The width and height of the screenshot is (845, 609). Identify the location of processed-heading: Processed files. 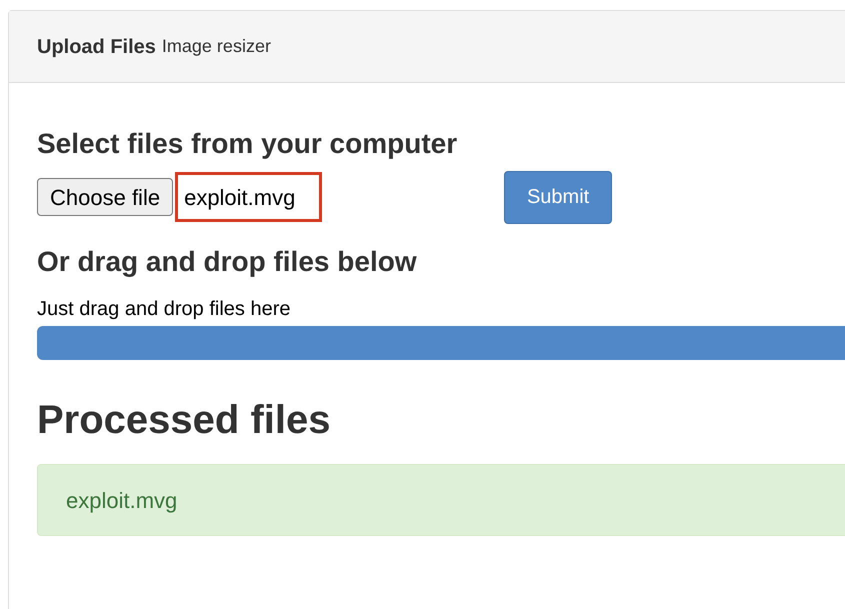
(183, 420).